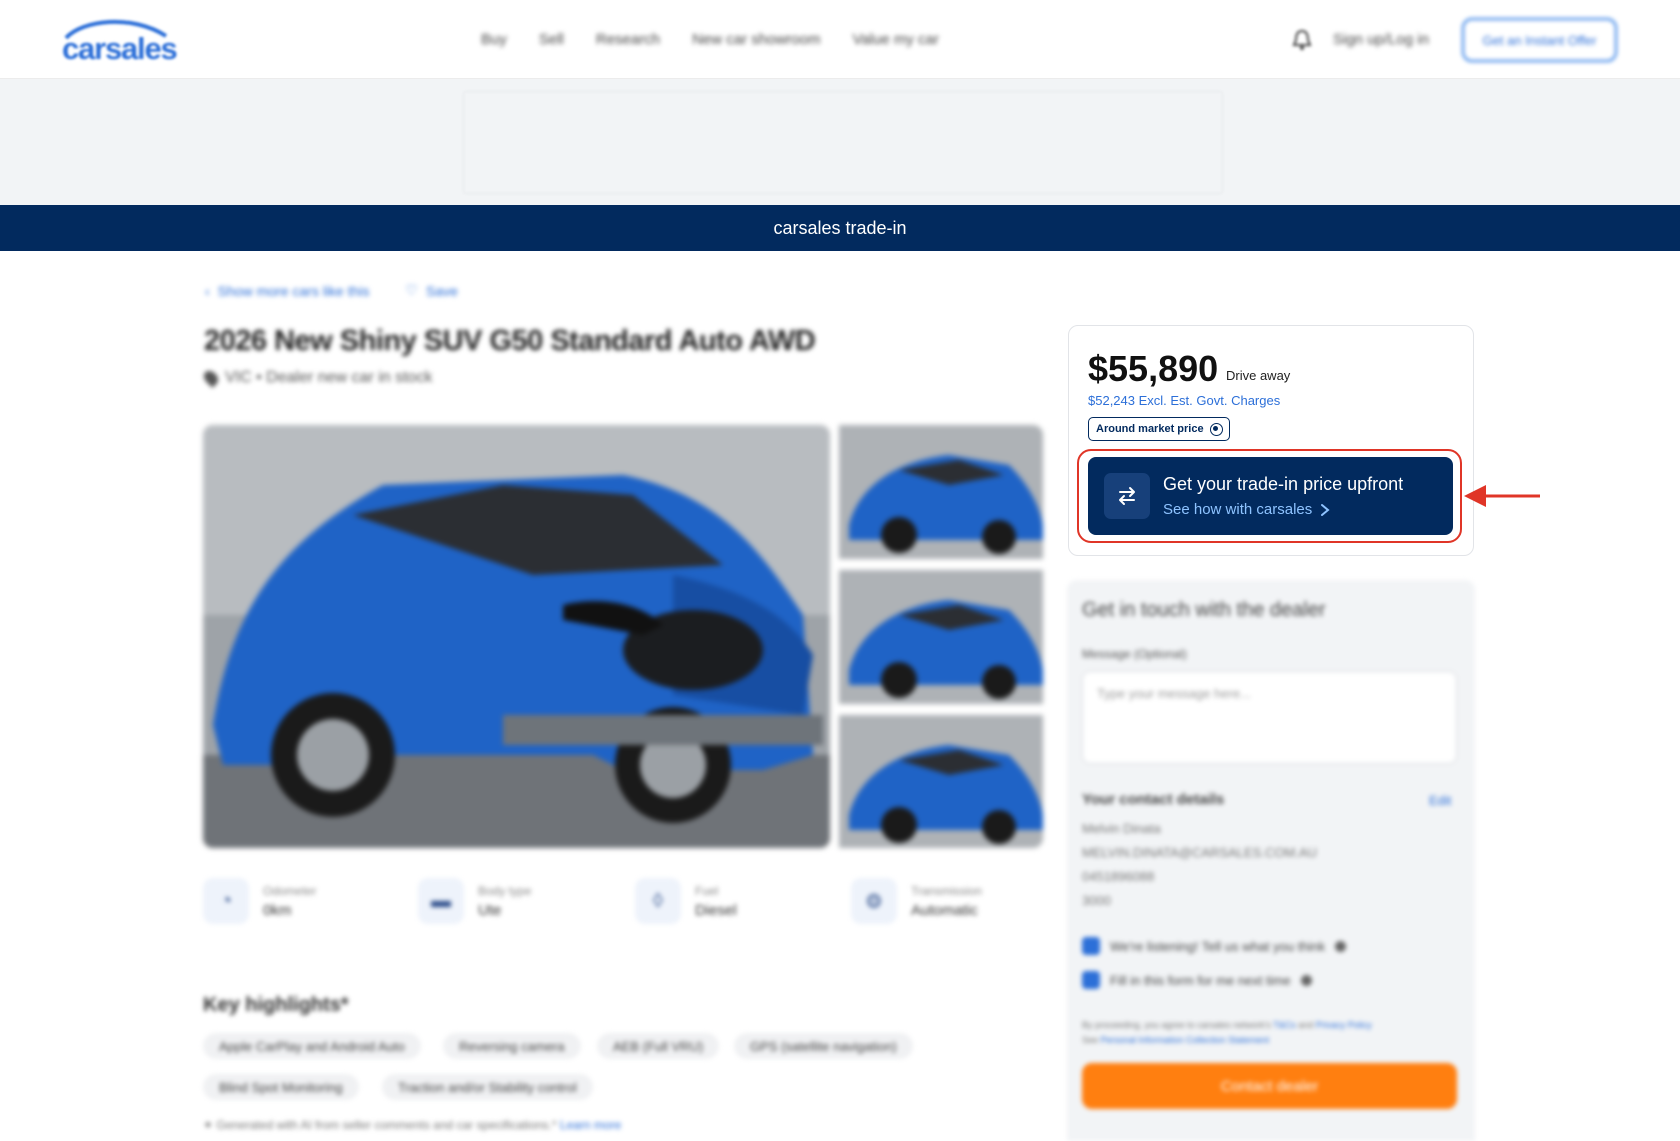  Describe the element at coordinates (1325, 509) in the screenshot. I see `chevron-right-icon` at that location.